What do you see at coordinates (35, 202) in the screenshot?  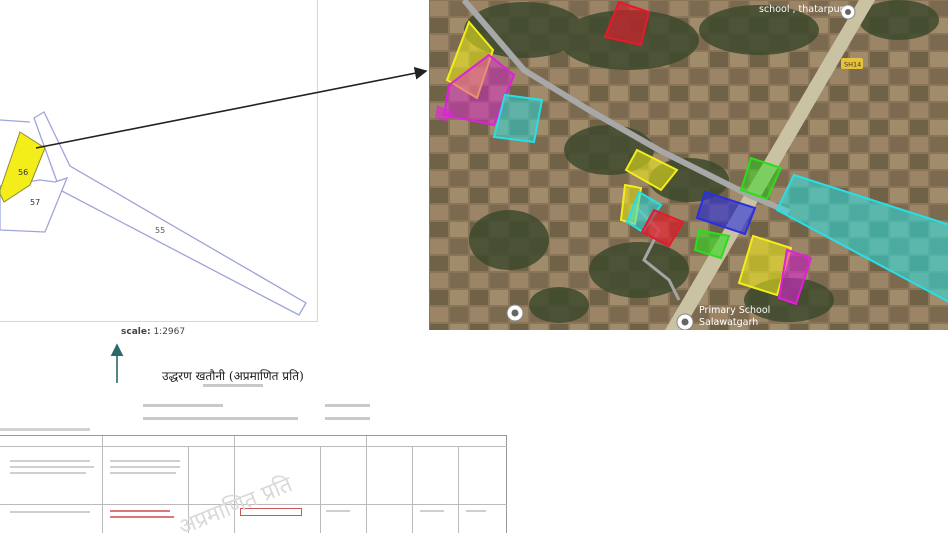 I see `plot-57-label: 57` at bounding box center [35, 202].